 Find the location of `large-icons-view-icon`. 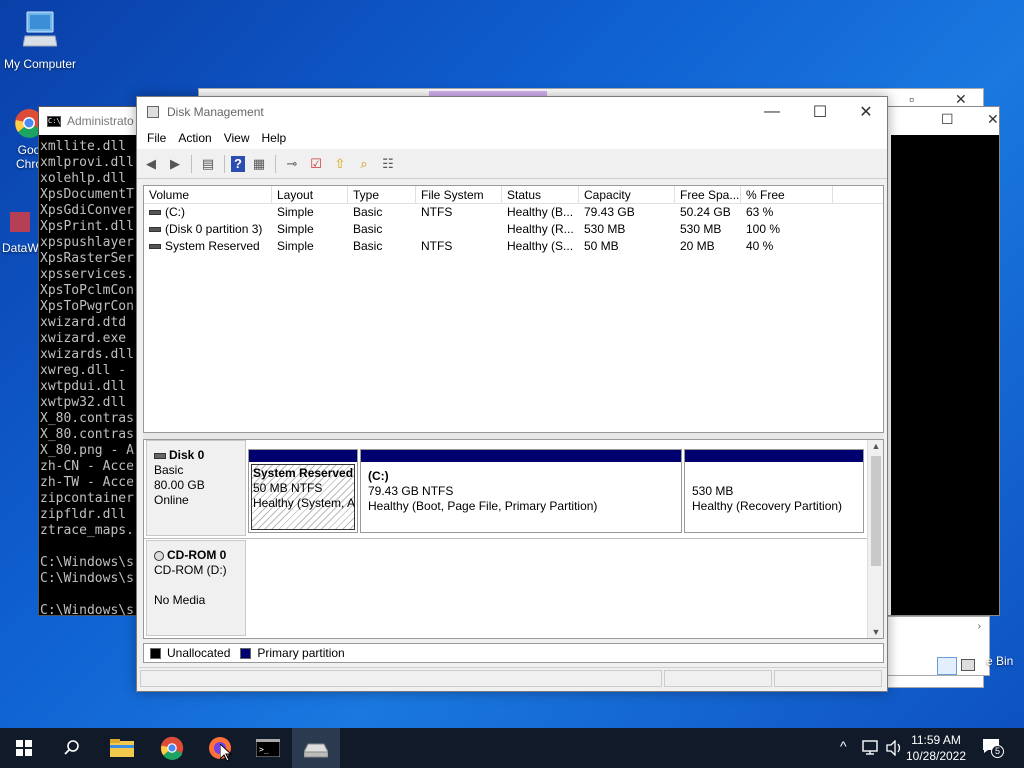

large-icons-view-icon is located at coordinates (968, 665).